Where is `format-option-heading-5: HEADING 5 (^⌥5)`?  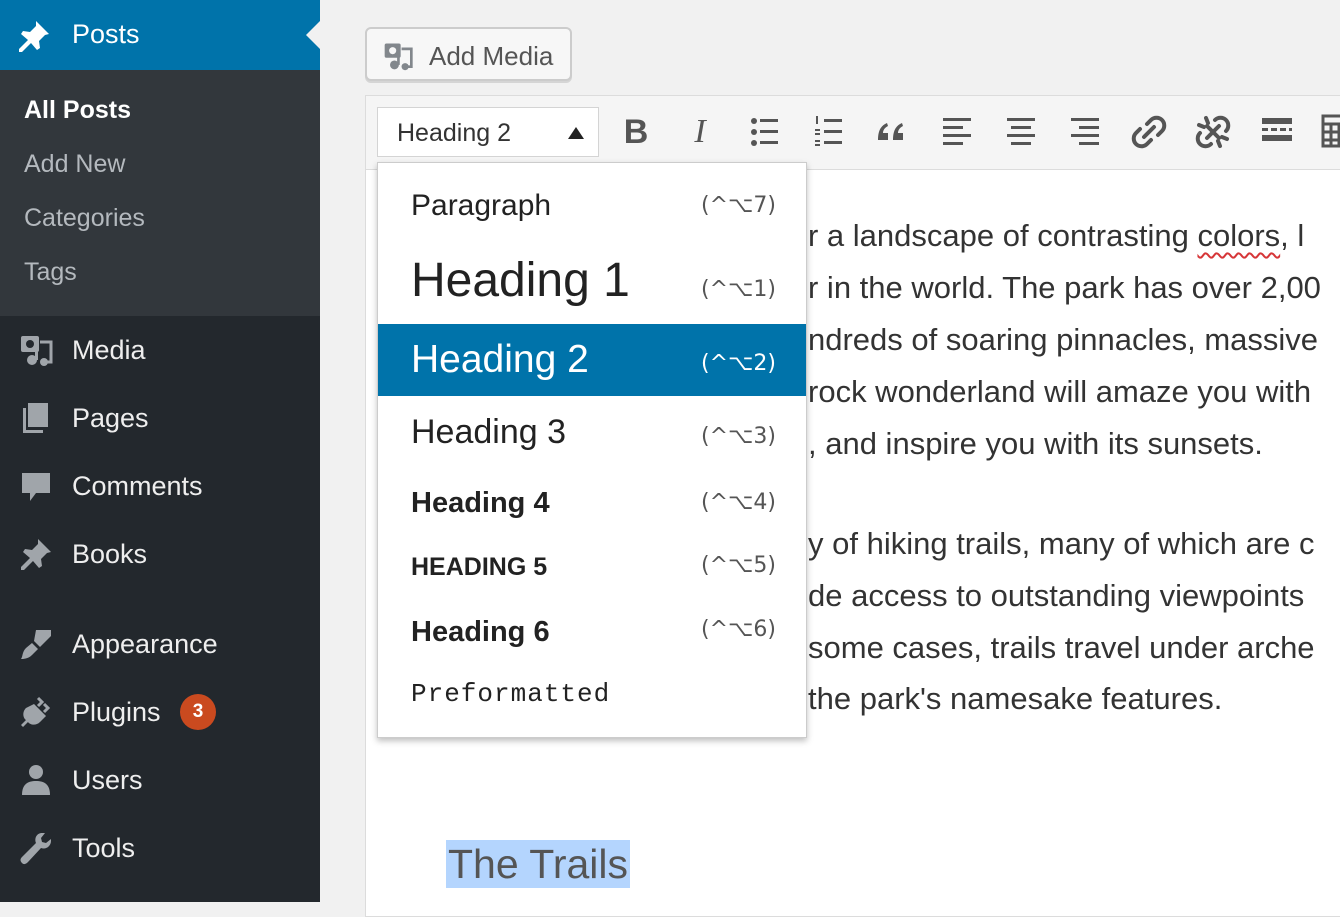 format-option-heading-5: HEADING 5 (^⌥5) is located at coordinates (592, 567).